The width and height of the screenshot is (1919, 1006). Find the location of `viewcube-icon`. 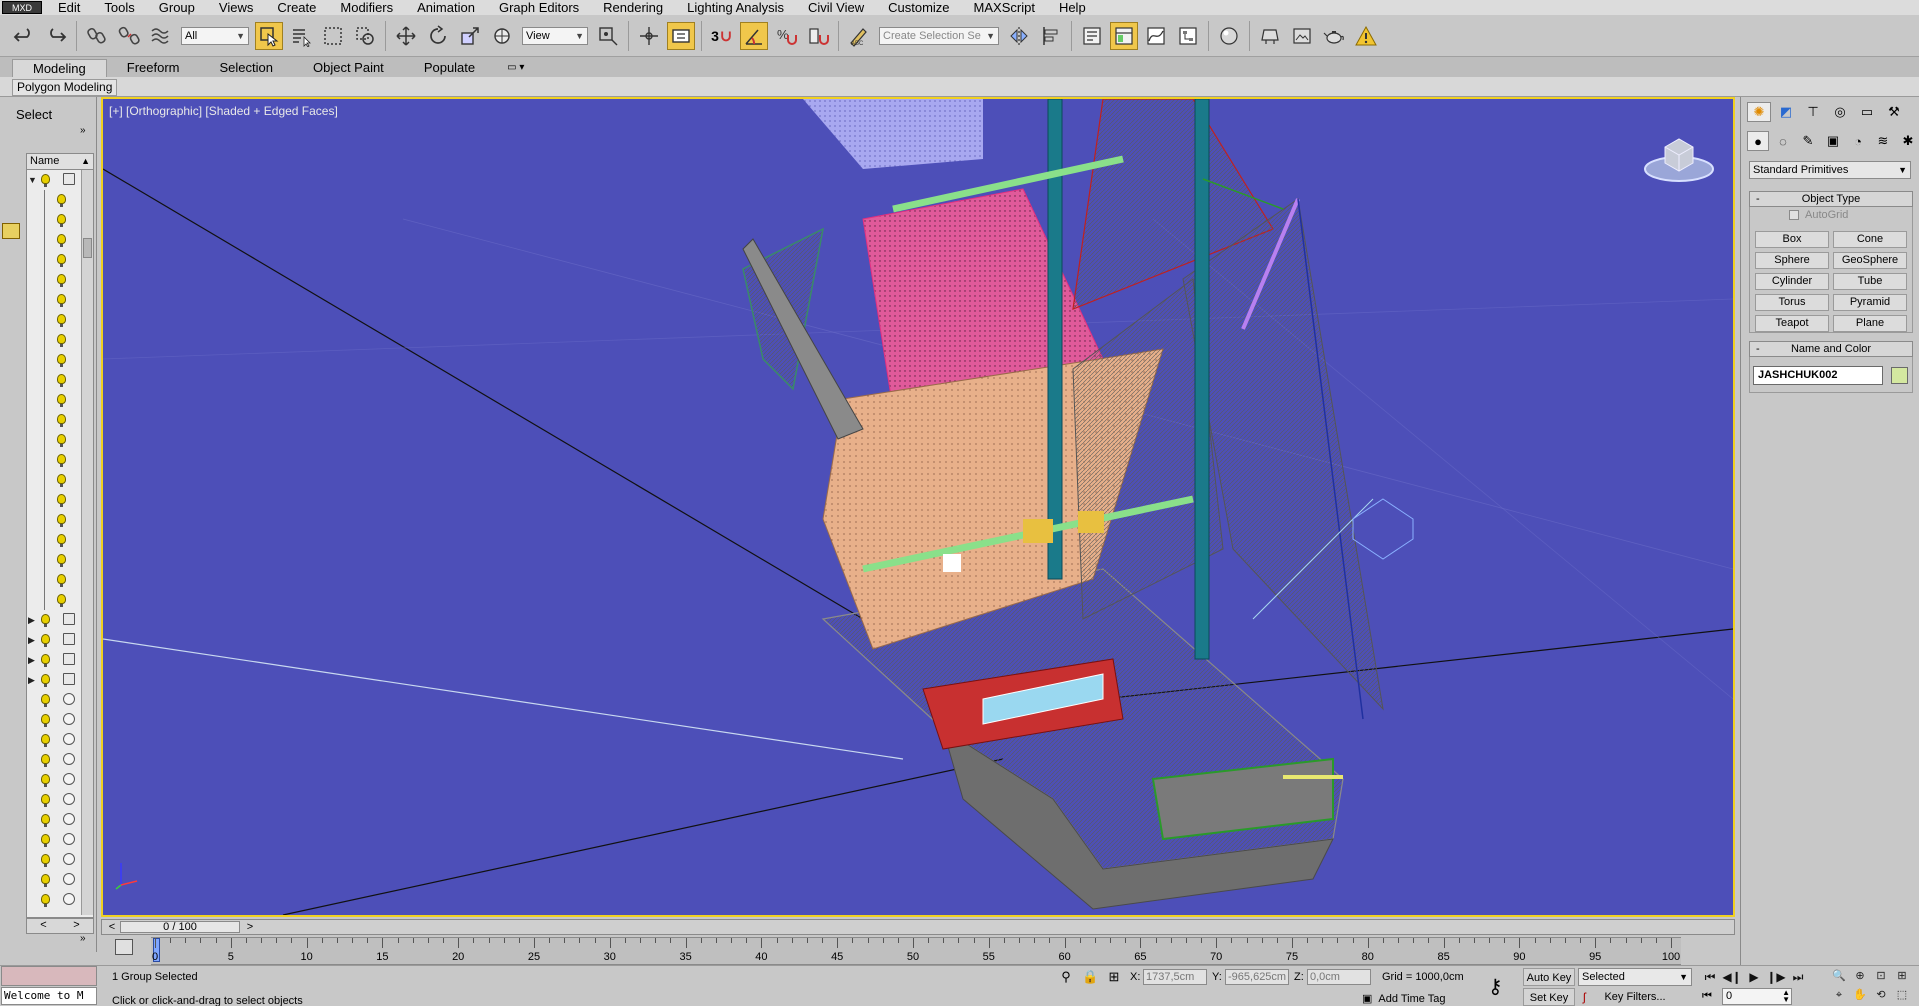

viewcube-icon is located at coordinates (1679, 157).